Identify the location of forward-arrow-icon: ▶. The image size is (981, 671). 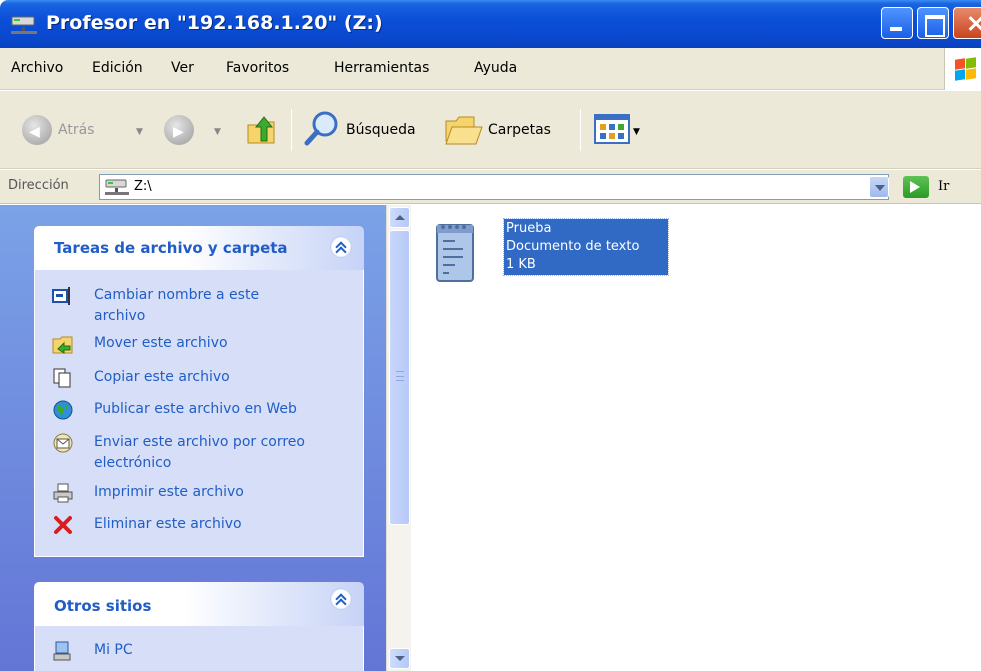
(178, 132).